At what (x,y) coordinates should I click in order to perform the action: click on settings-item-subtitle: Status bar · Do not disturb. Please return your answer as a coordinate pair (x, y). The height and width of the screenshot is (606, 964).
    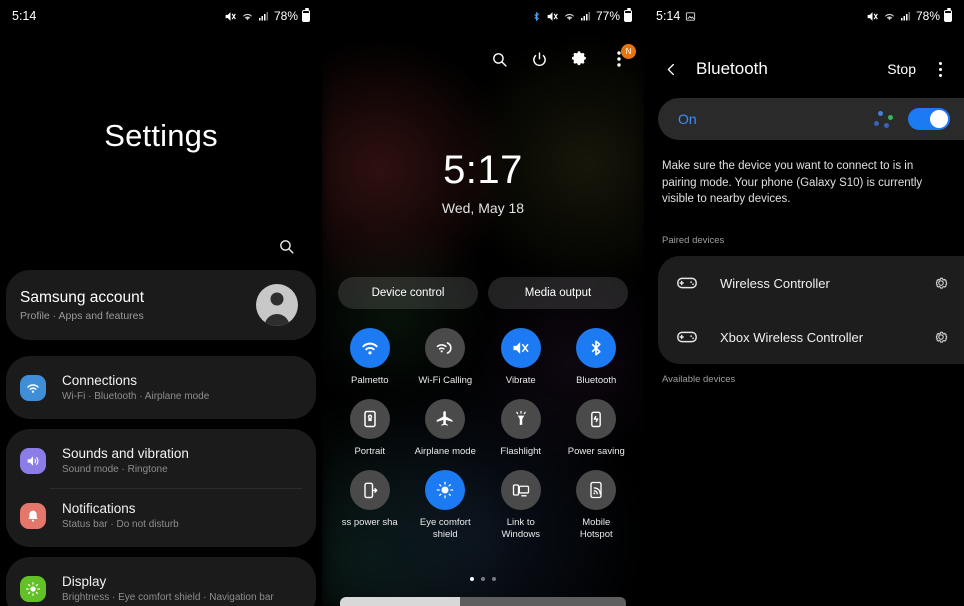
    Looking at the image, I should click on (120, 524).